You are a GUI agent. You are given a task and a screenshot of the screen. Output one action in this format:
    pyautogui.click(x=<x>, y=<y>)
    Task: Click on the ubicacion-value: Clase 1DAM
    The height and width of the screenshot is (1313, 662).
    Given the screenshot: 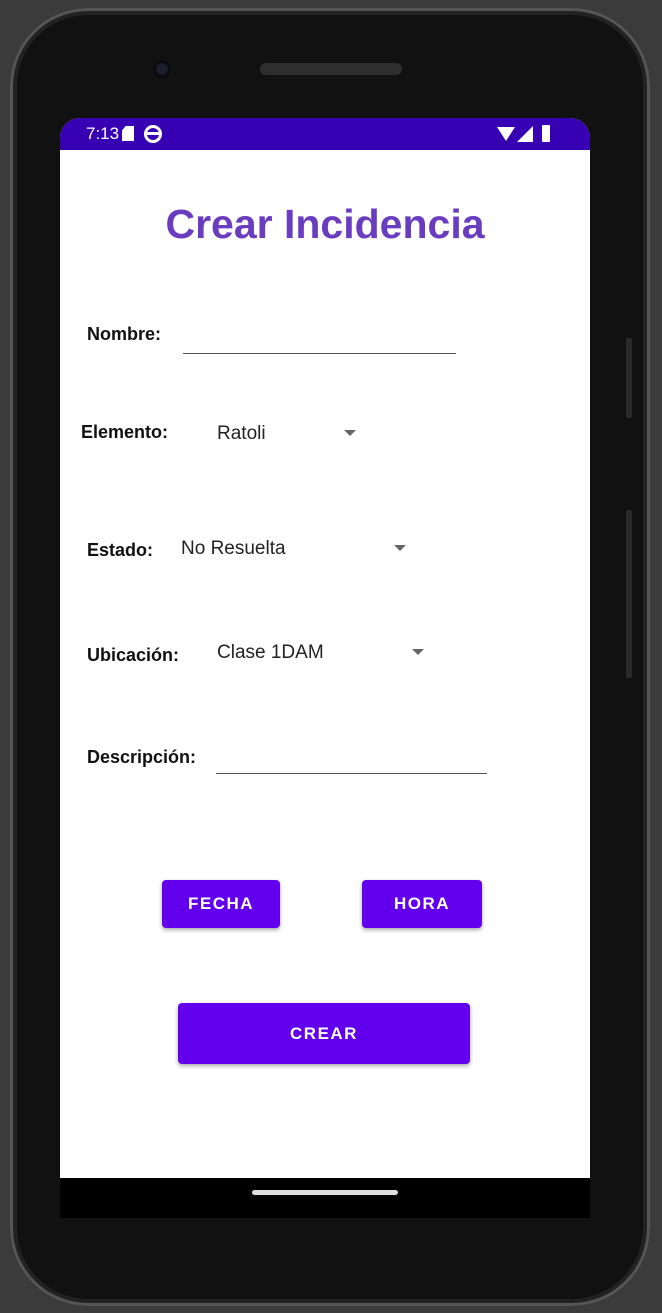 What is the action you would take?
    pyautogui.click(x=270, y=652)
    